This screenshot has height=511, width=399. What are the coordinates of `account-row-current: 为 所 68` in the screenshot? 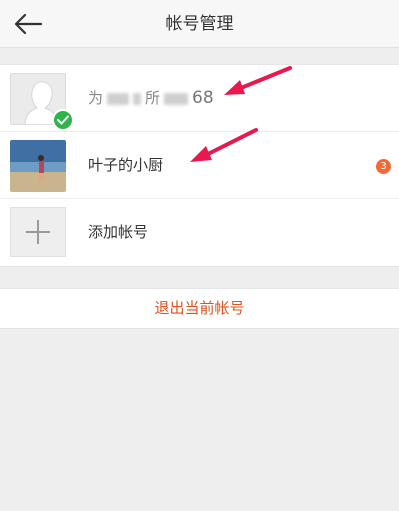 It's located at (199, 98).